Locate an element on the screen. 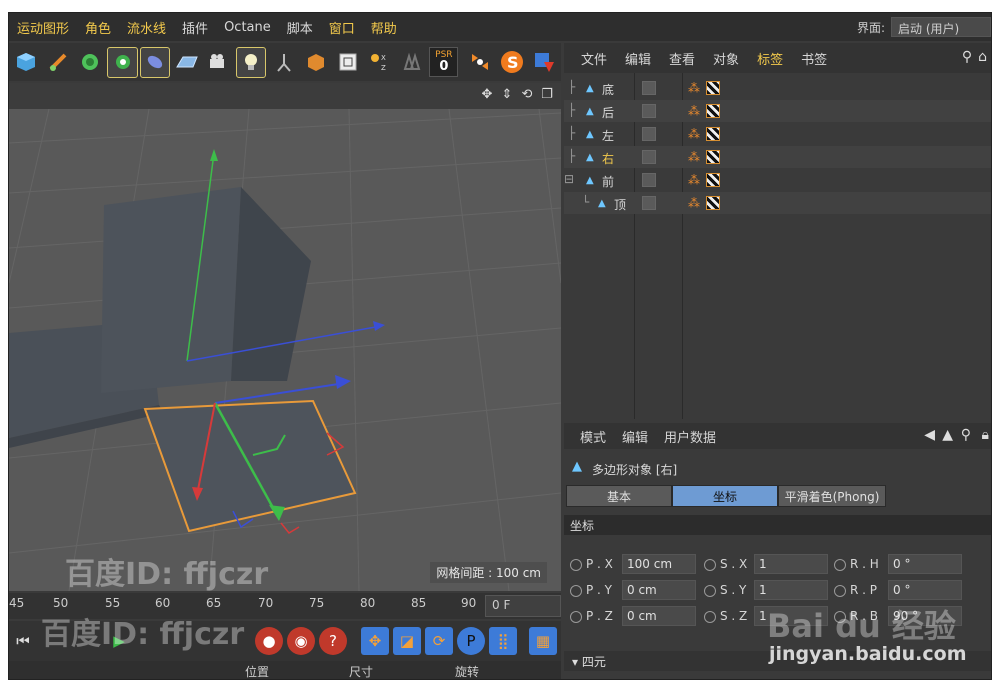 This screenshot has width=1000, height=688. sx-field: 1 is located at coordinates (791, 564).